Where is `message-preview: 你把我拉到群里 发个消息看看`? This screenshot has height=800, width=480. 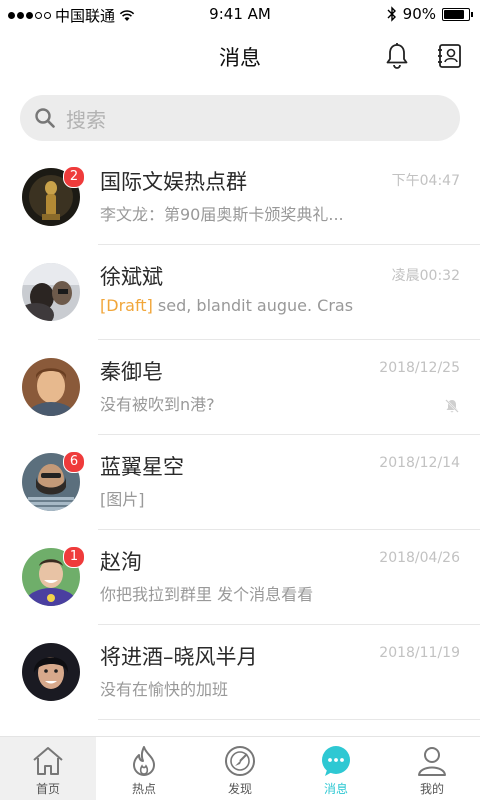 message-preview: 你把我拉到群里 发个消息看看 is located at coordinates (207, 594).